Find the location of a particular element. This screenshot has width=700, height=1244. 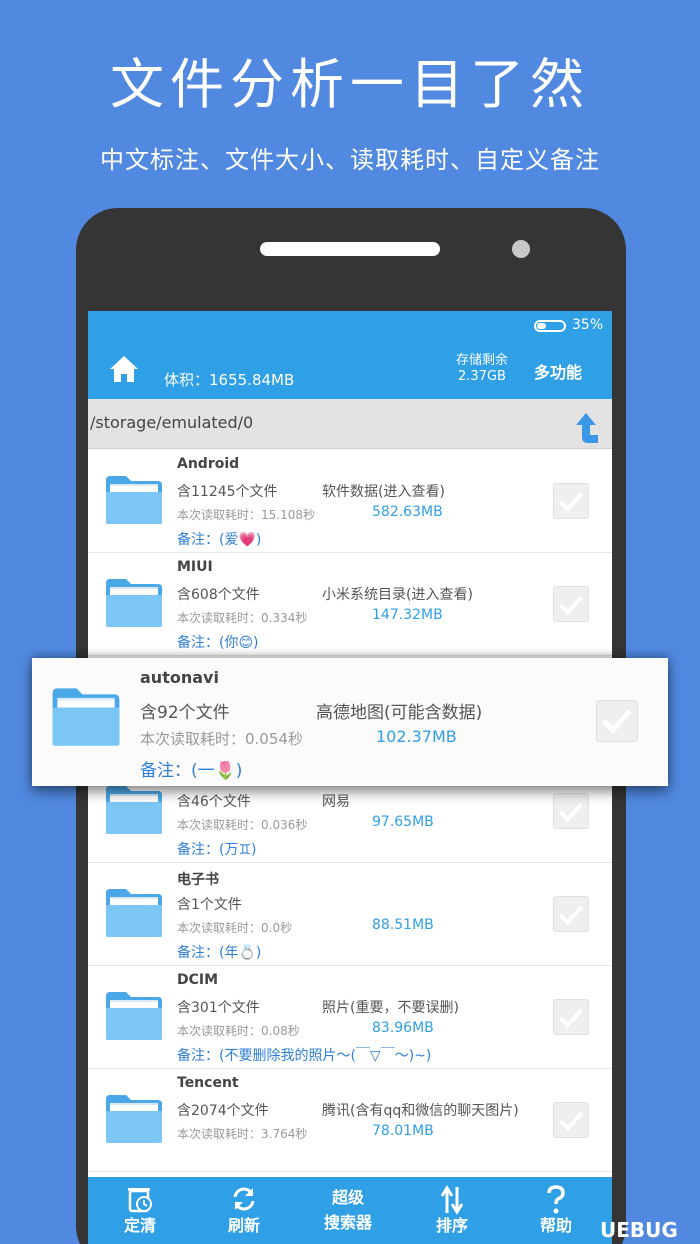

folder-size: 582.63MB is located at coordinates (407, 512).